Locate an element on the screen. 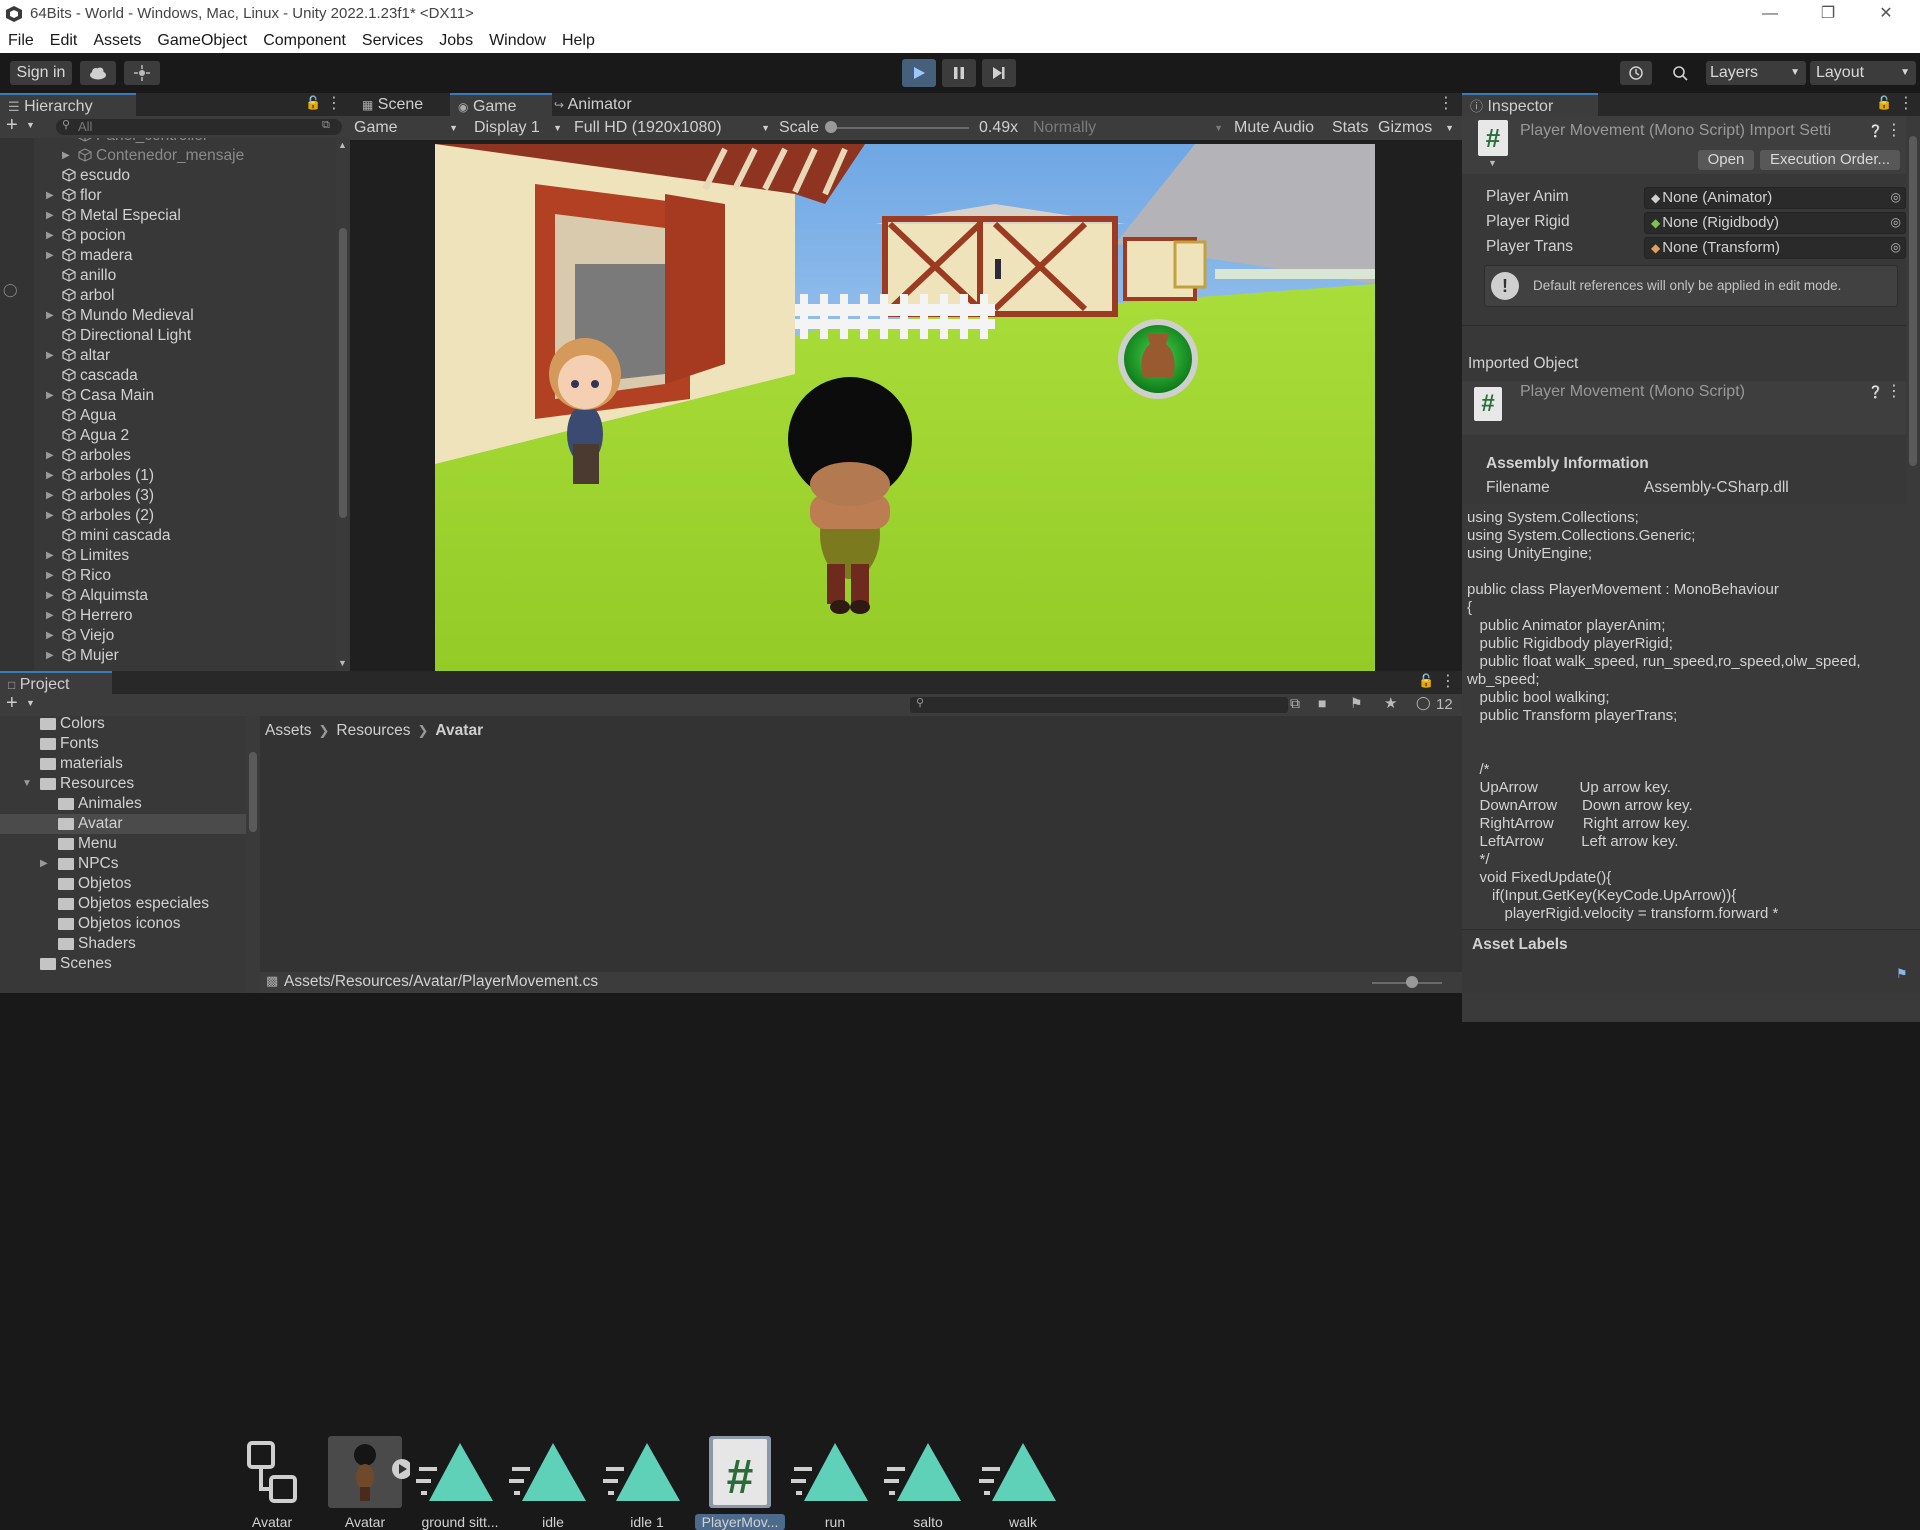 This screenshot has height=1530, width=1920. project-search-input: ⚲ is located at coordinates (1099, 705).